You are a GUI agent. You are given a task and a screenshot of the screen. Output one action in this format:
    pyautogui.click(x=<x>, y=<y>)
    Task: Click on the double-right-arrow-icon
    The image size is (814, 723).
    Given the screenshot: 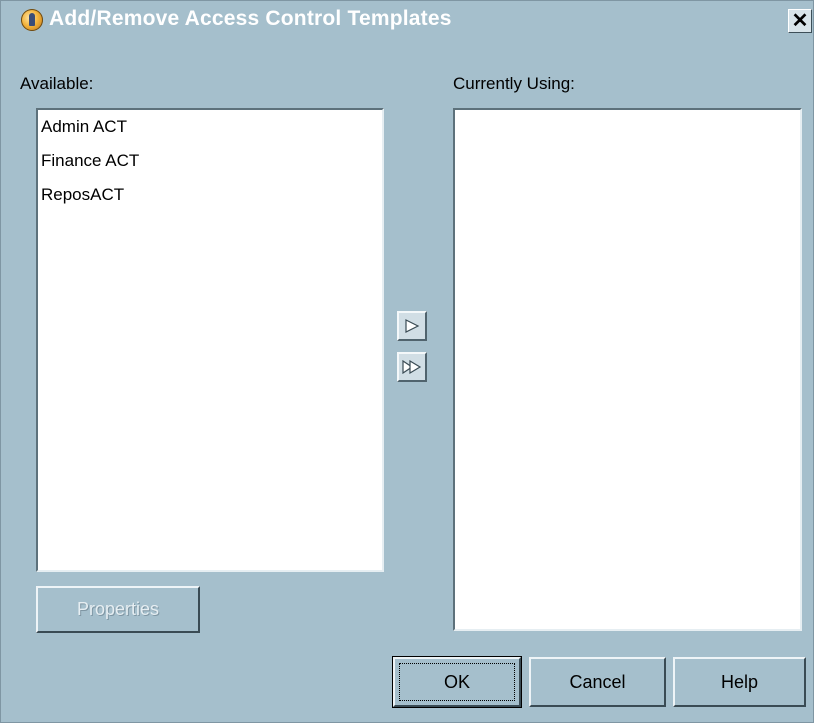 What is the action you would take?
    pyautogui.click(x=412, y=367)
    